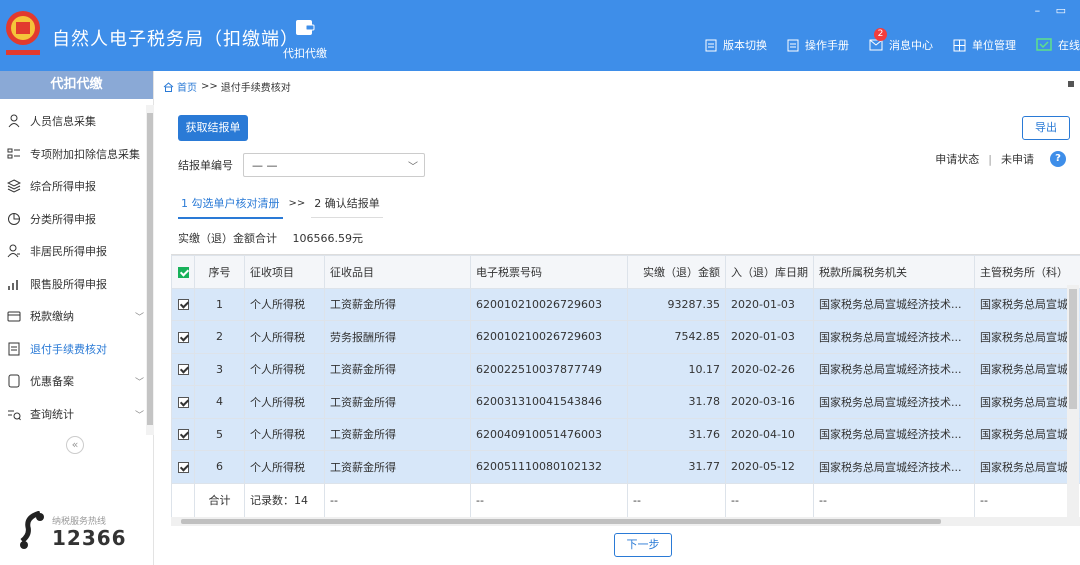  Describe the element at coordinates (549, 402) in the screenshot. I see `cell: 620031310041543846` at that location.